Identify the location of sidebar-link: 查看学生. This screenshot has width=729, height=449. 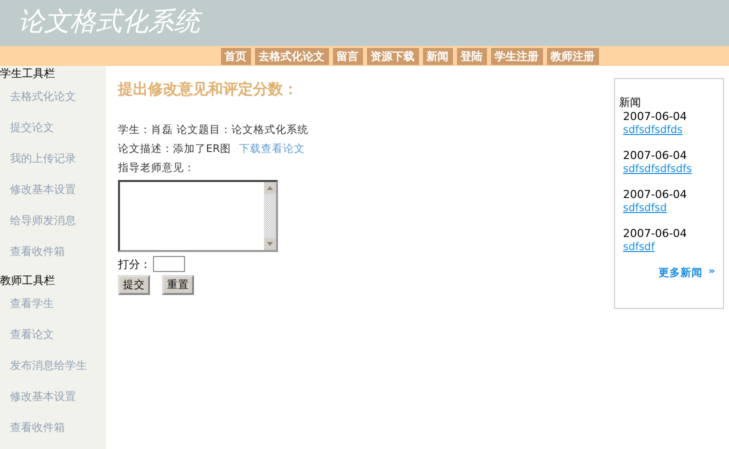
(53, 303).